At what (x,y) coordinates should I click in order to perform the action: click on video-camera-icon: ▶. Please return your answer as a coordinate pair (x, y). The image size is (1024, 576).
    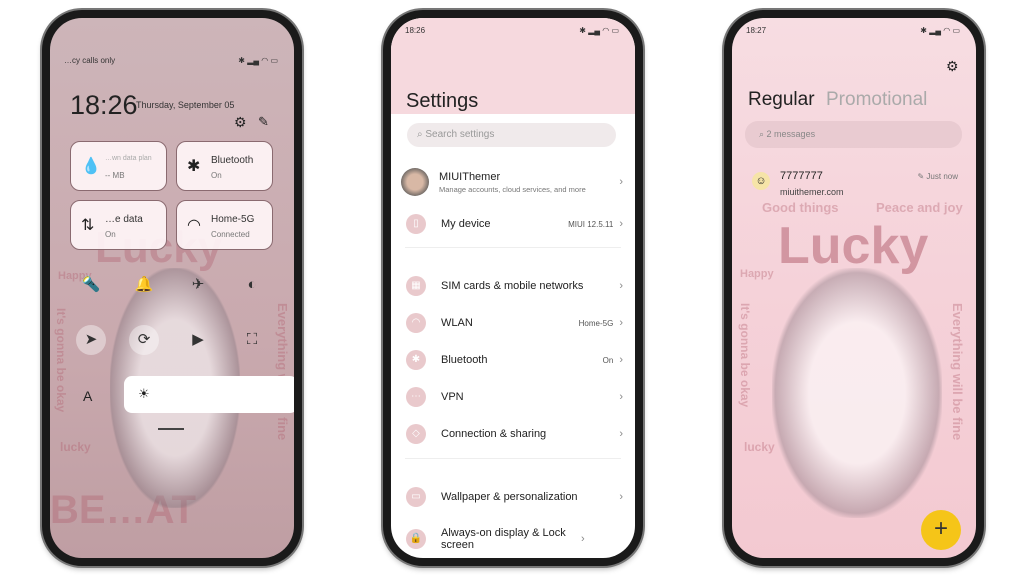
    Looking at the image, I should click on (198, 340).